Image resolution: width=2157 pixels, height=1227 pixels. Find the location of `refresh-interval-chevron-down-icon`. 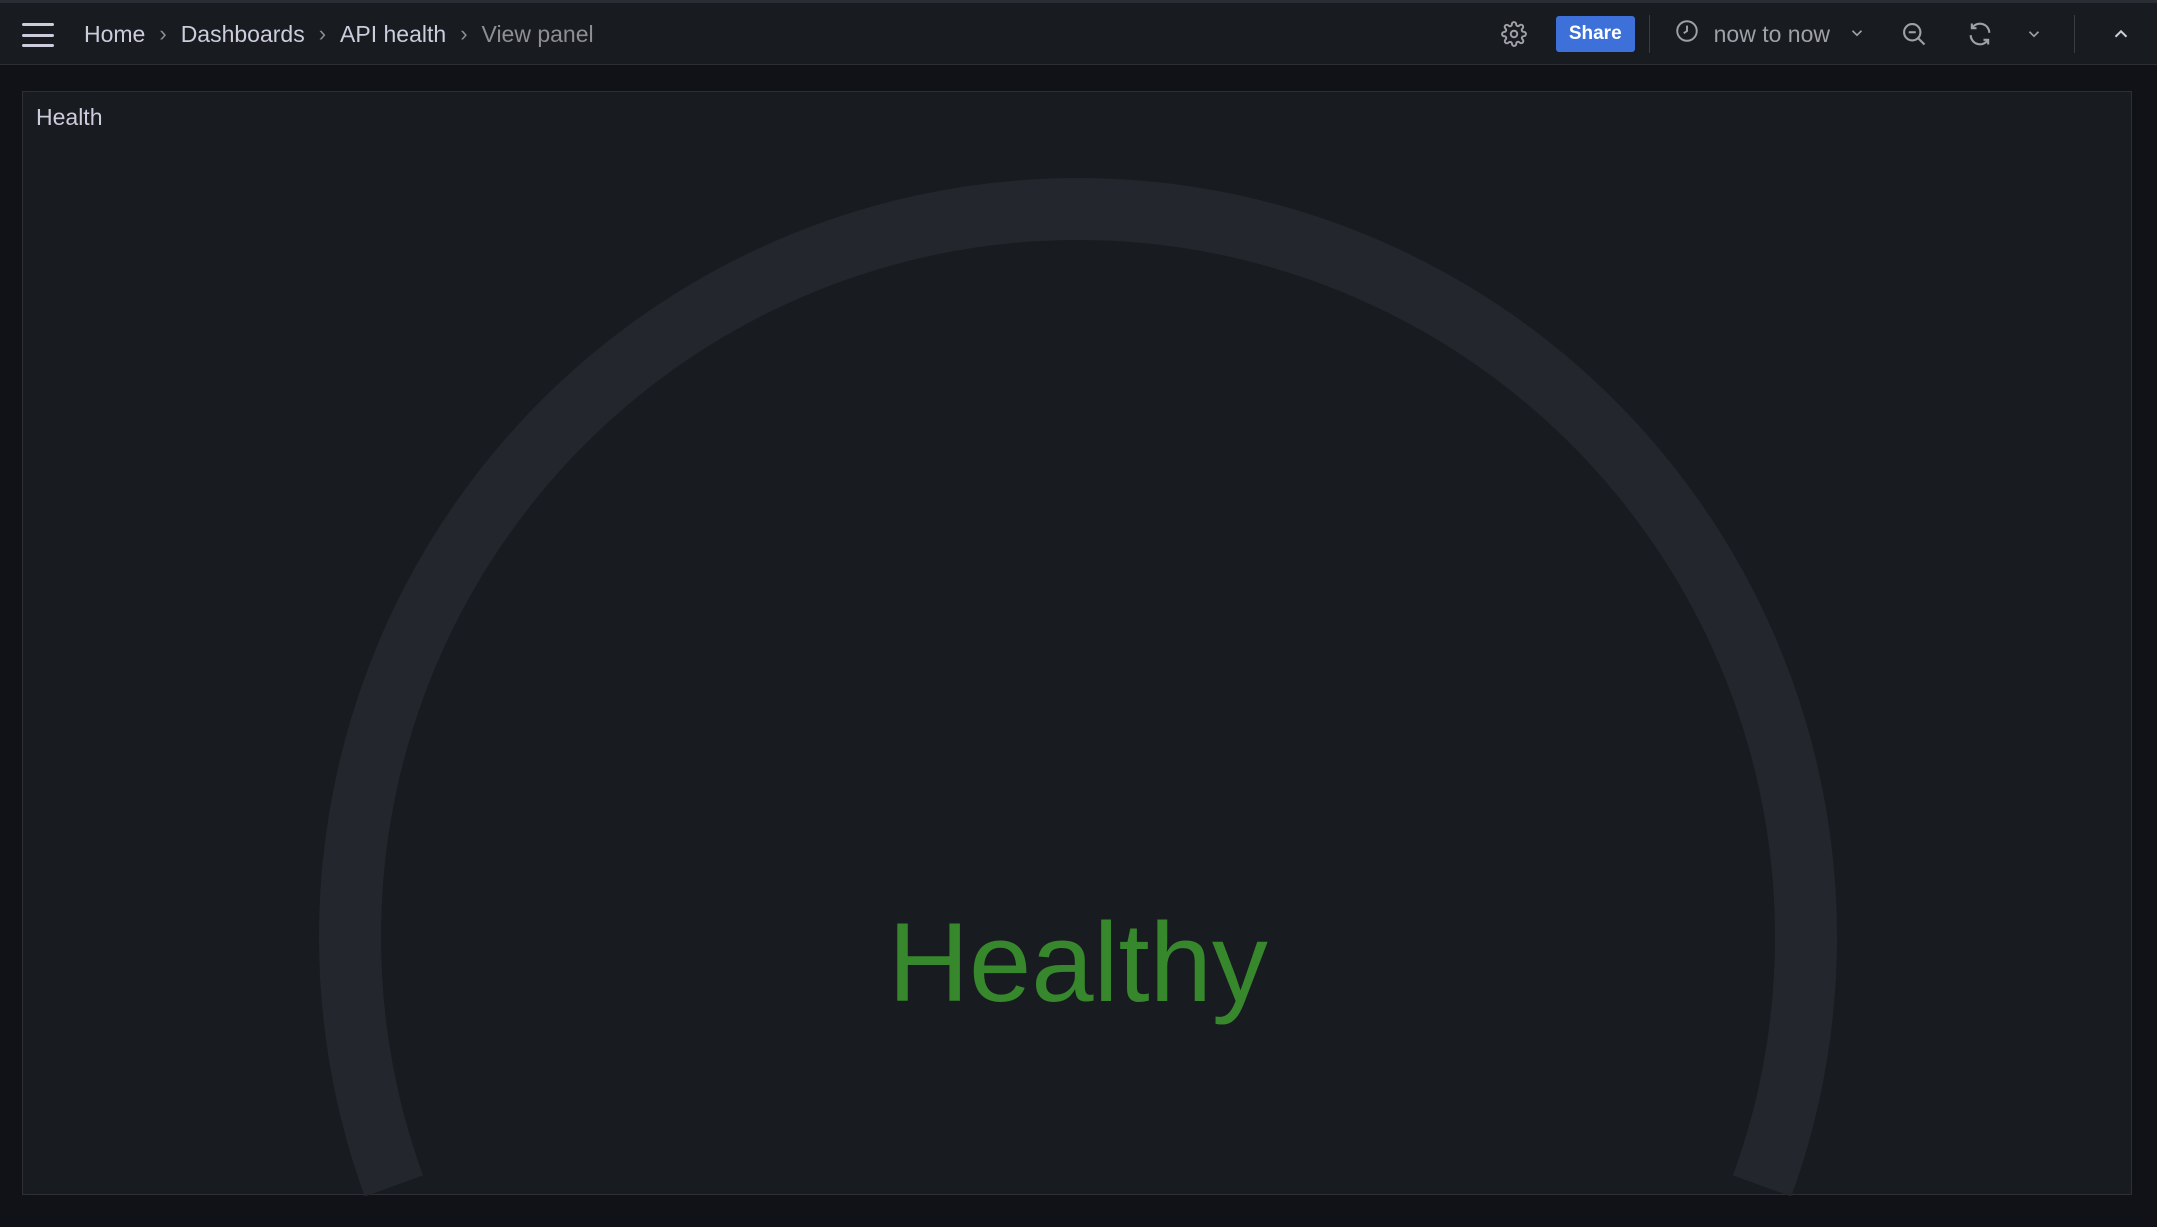

refresh-interval-chevron-down-icon is located at coordinates (2034, 34).